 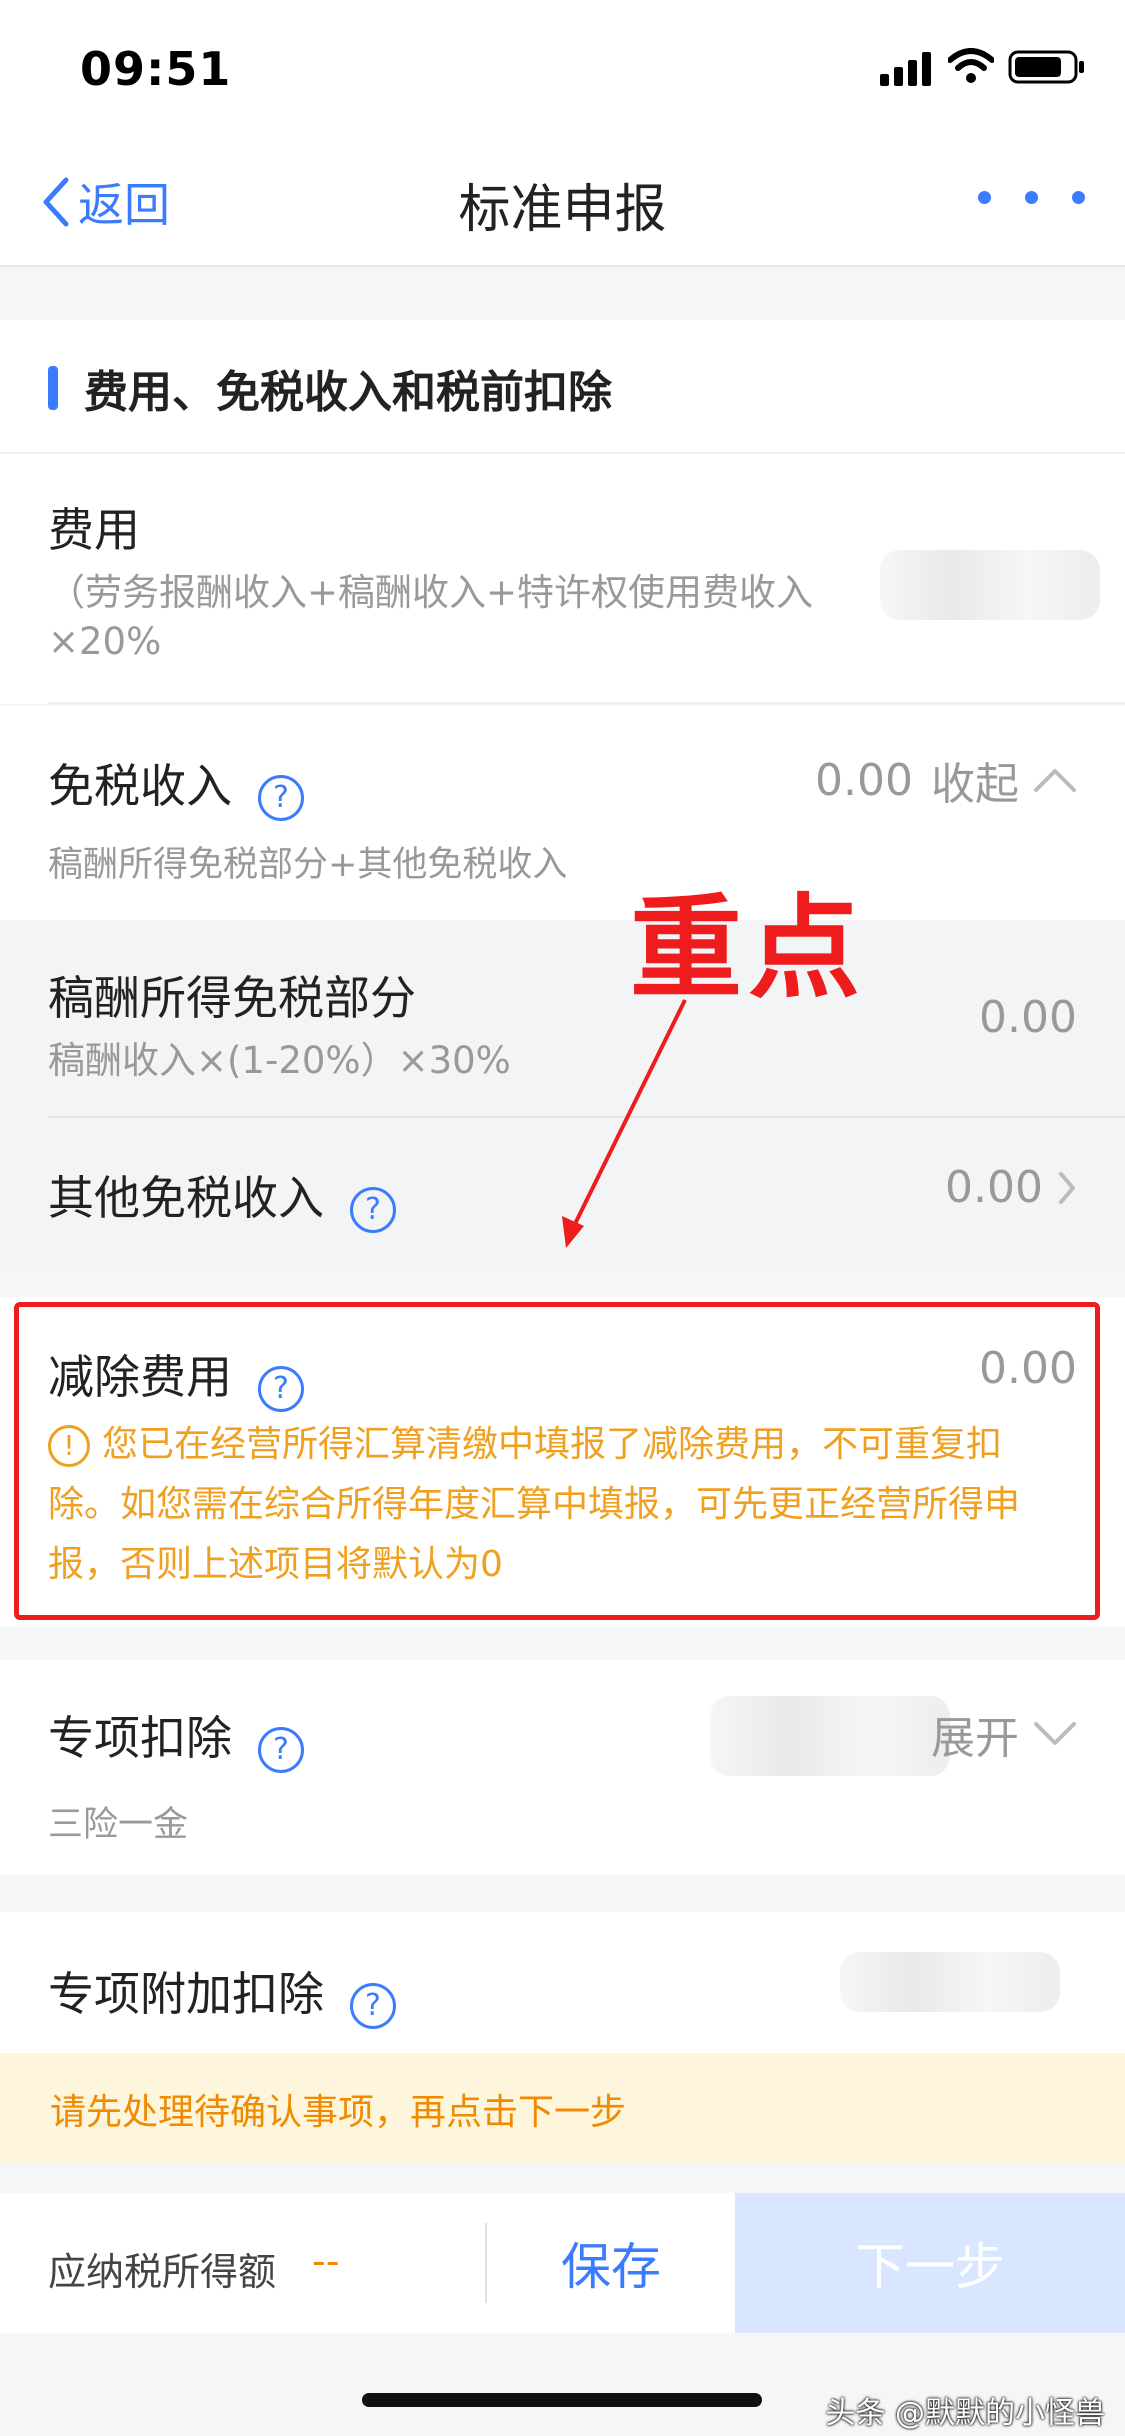 I want to click on signal-icon, so click(x=906, y=71).